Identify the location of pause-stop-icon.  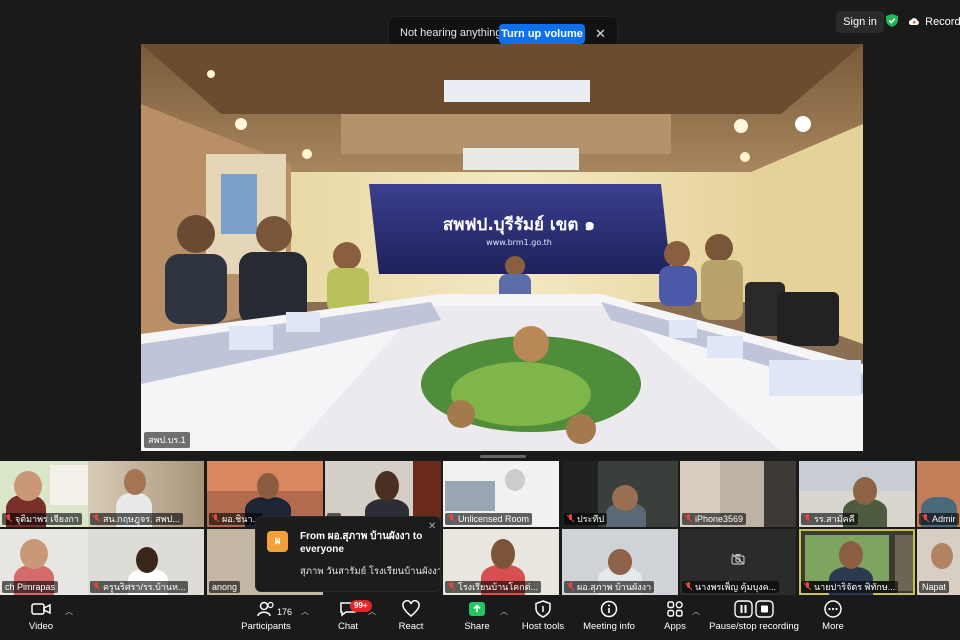
(754, 609).